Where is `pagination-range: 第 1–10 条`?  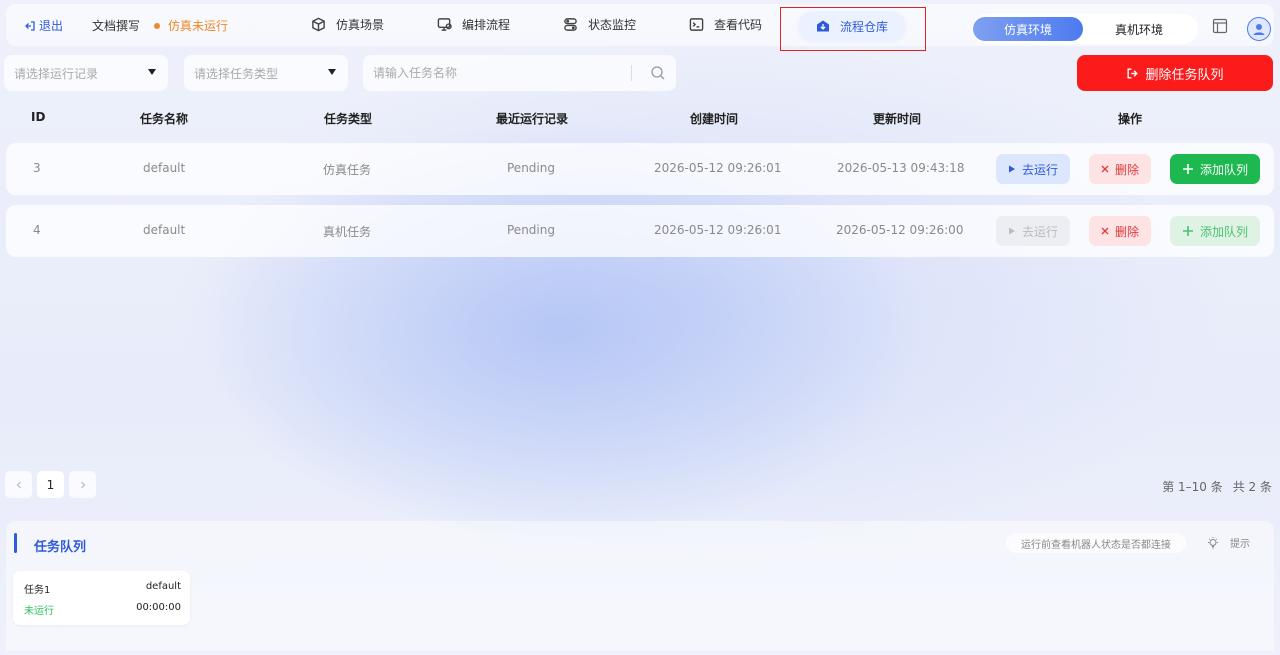
pagination-range: 第 1–10 条 is located at coordinates (1192, 487).